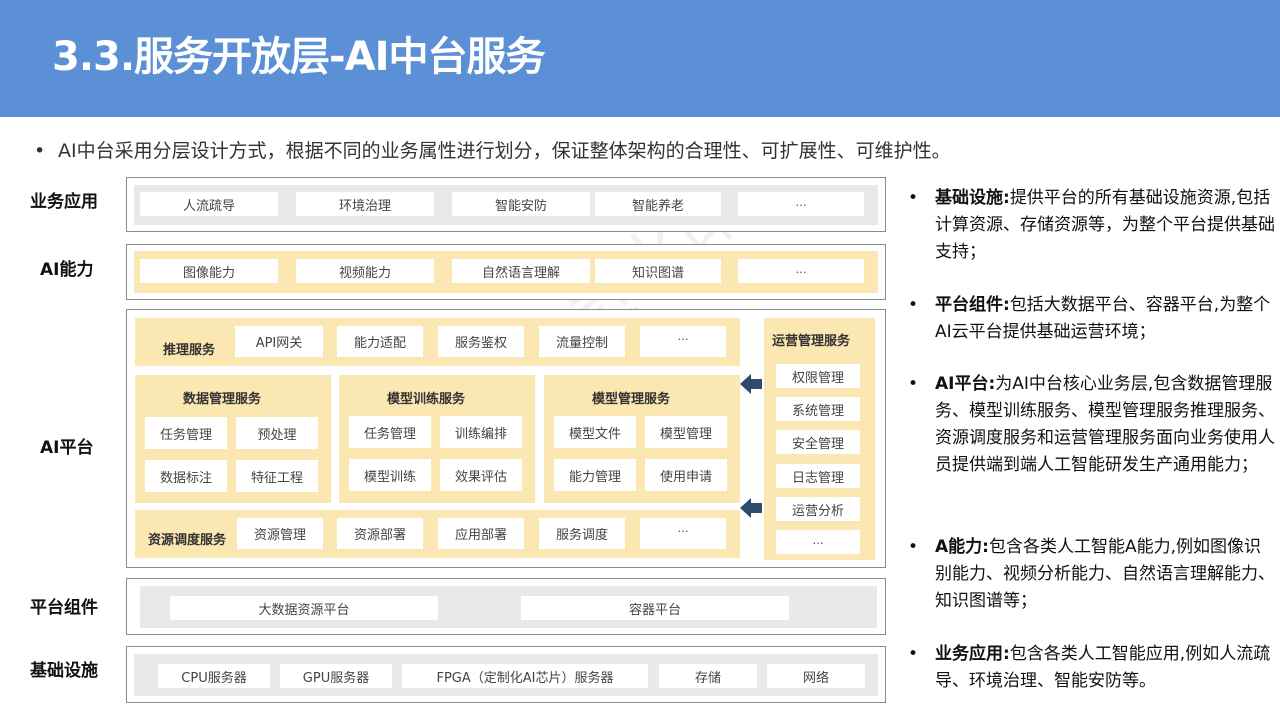 The image size is (1280, 720). What do you see at coordinates (481, 432) in the screenshot?
I see `model-training-item: 训练编排` at bounding box center [481, 432].